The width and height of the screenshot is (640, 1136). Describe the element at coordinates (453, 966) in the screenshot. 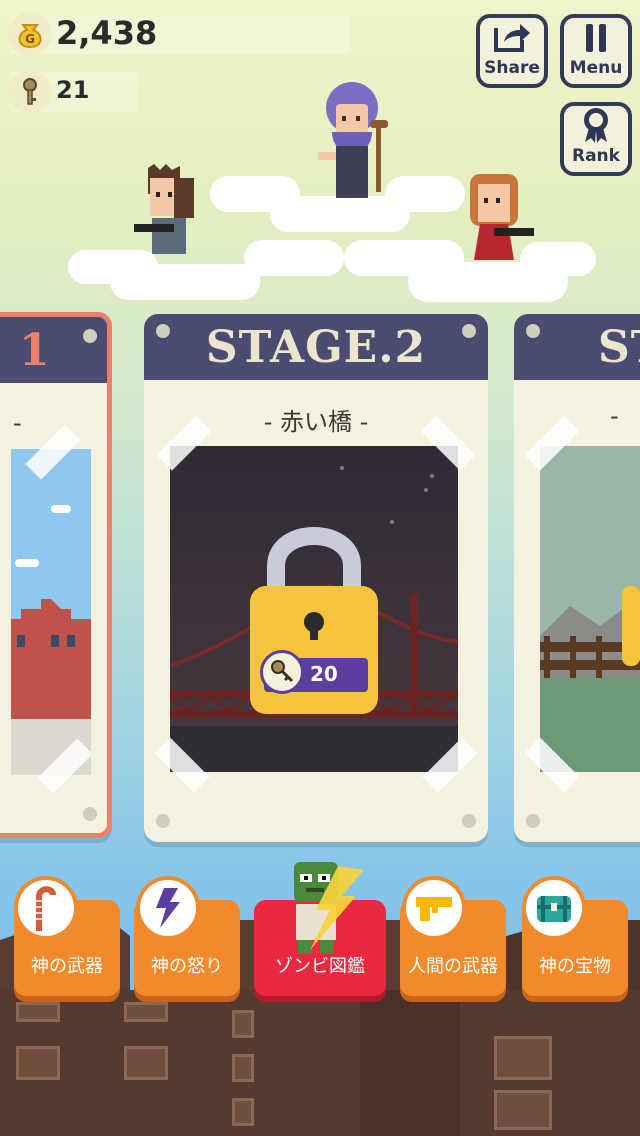

I see `nav-label: 人間の武器` at that location.